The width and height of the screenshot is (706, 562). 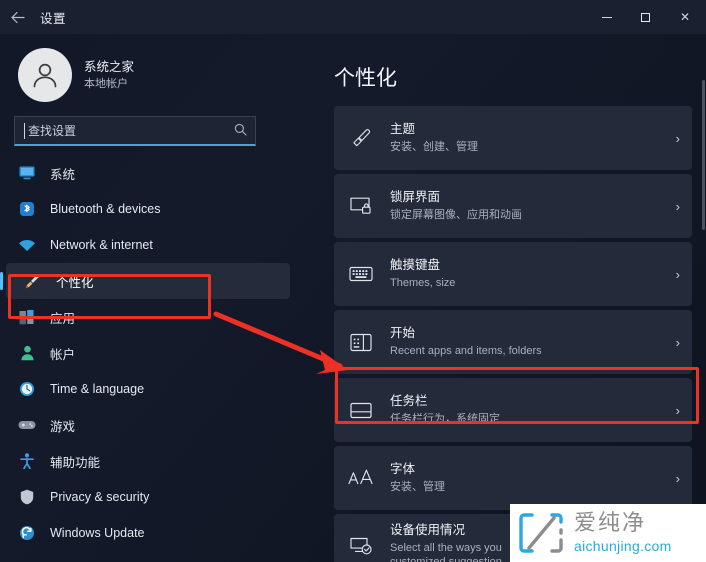 I want to click on sidebar-item-label: 游戏, so click(x=63, y=426).